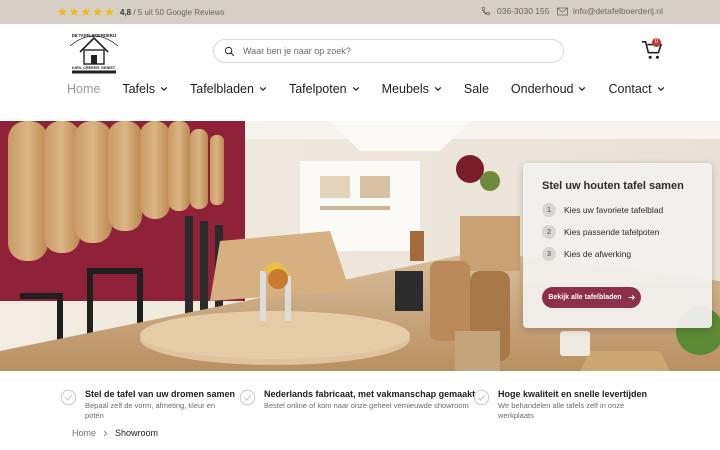 This screenshot has height=450, width=720. Describe the element at coordinates (105, 433) in the screenshot. I see `chevron-right-icon` at that location.